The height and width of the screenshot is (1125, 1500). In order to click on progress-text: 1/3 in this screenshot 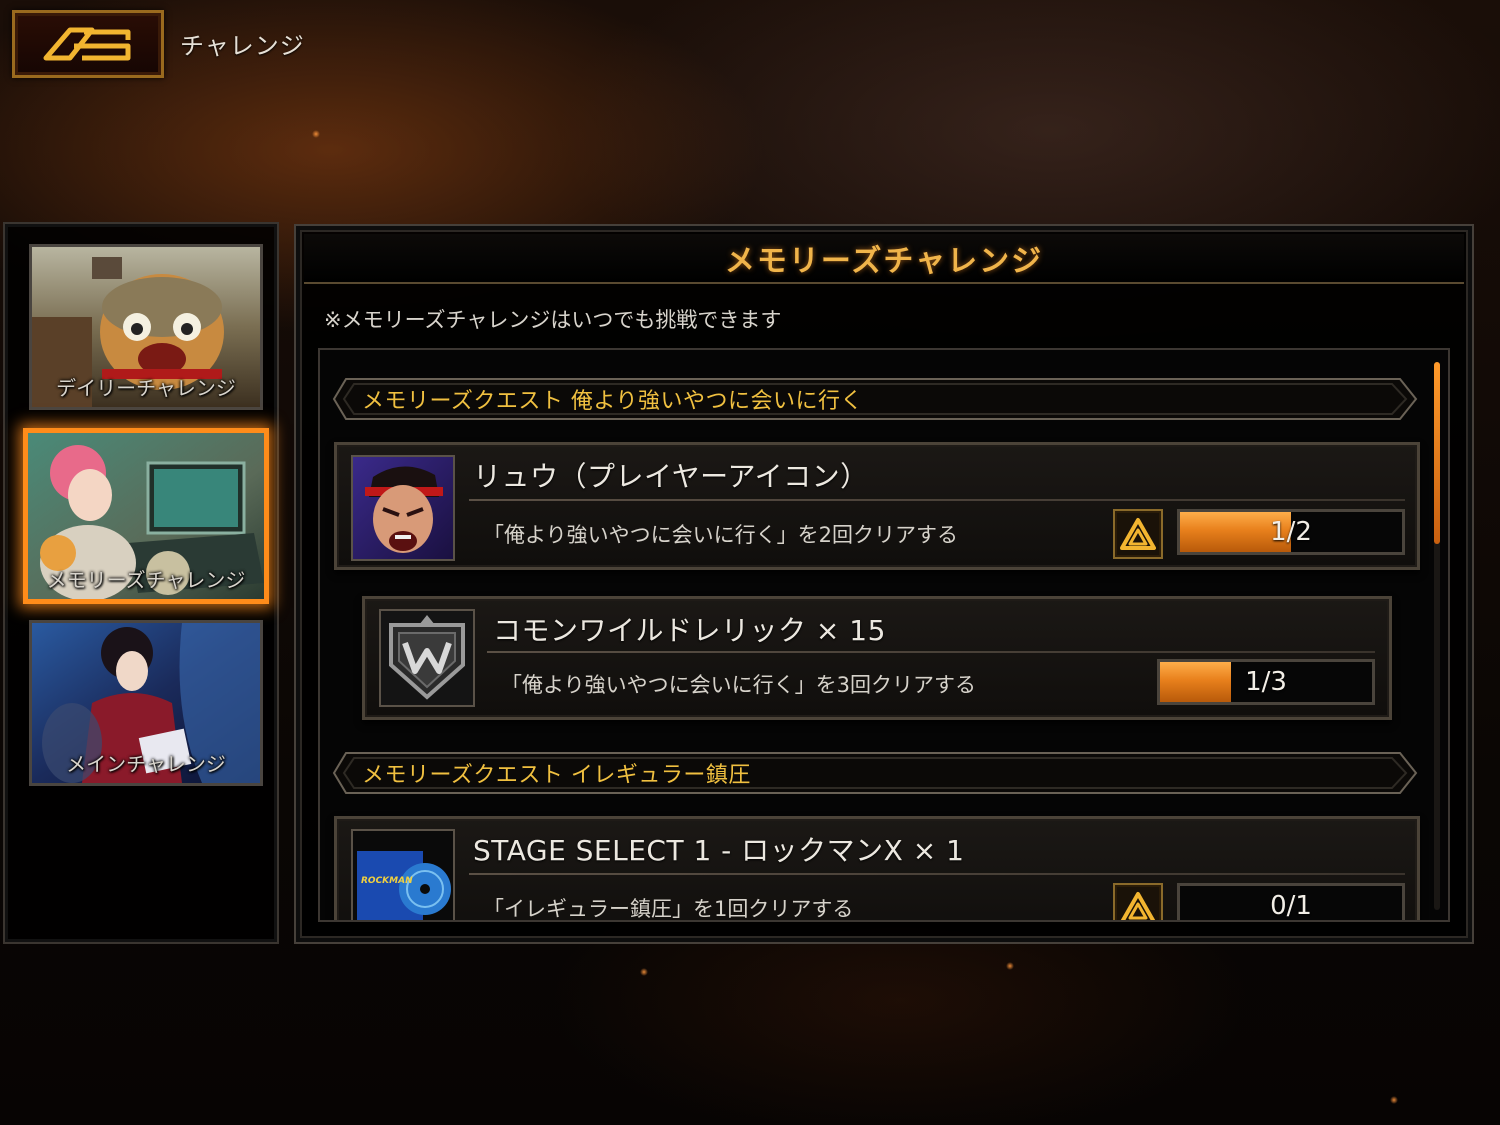, I will do `click(1266, 682)`.